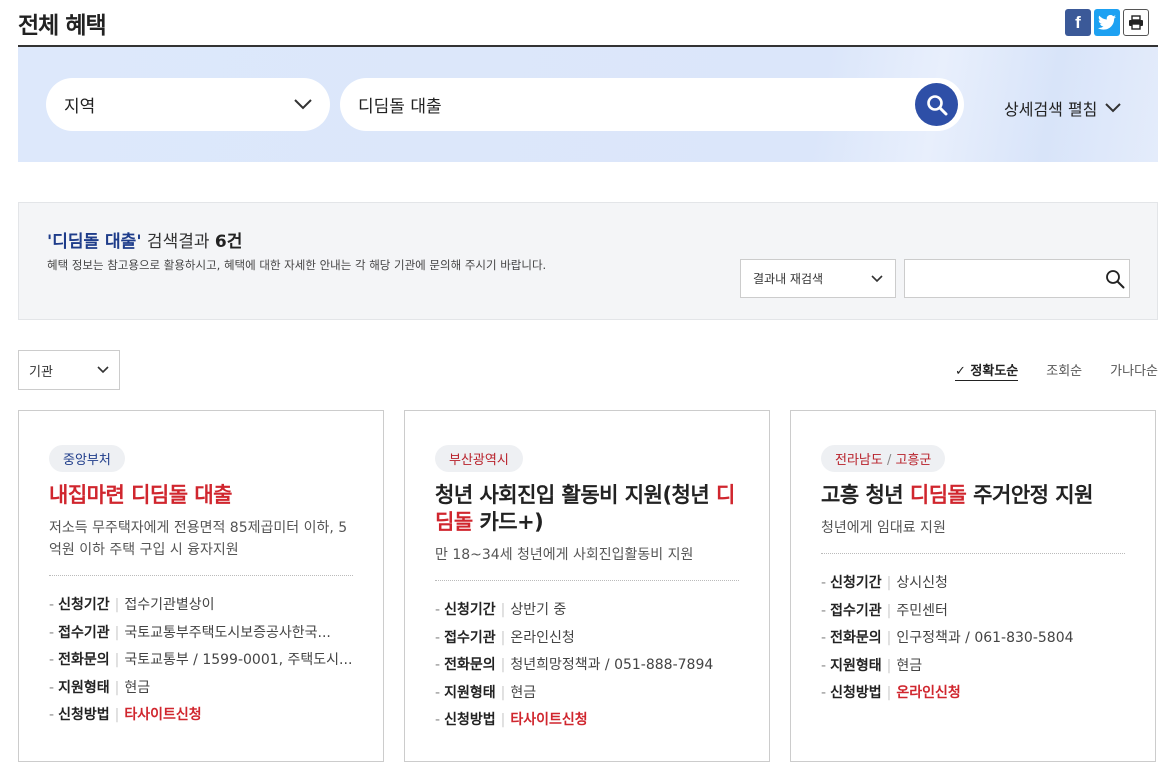  Describe the element at coordinates (994, 371) in the screenshot. I see `sort-accuracy-label: 정확도순` at that location.